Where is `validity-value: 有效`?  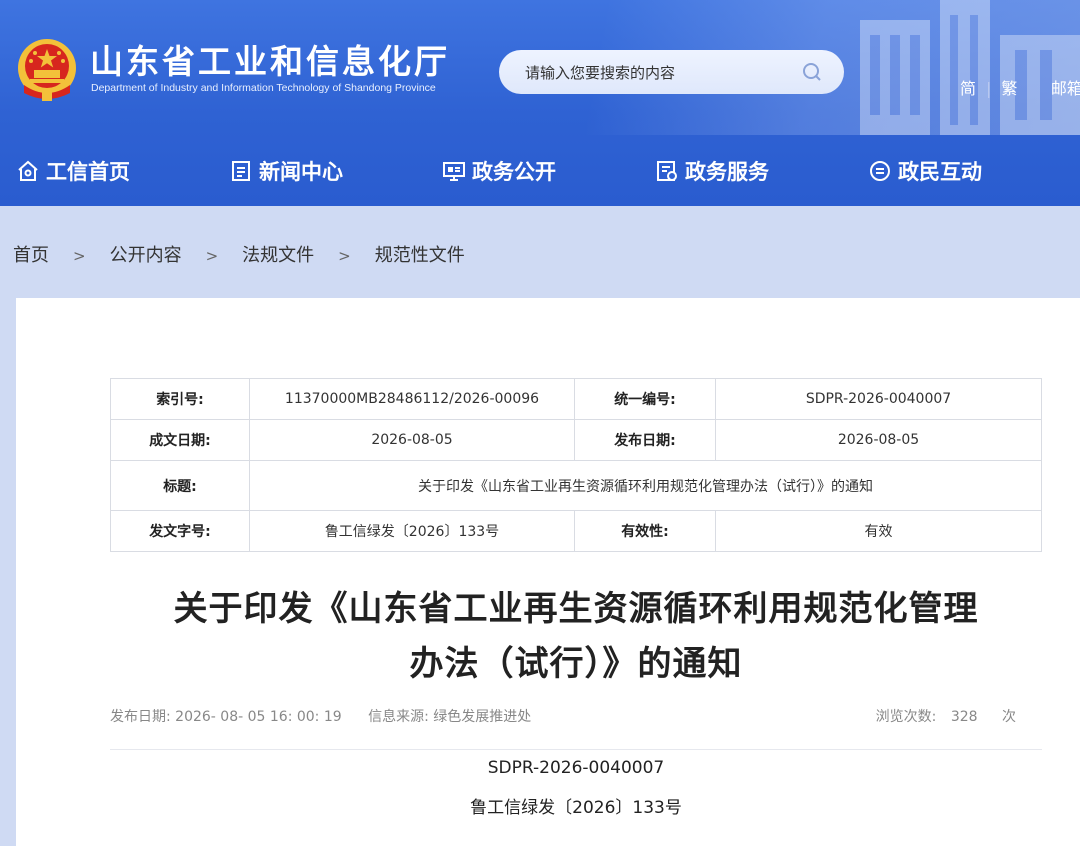 validity-value: 有效 is located at coordinates (878, 531).